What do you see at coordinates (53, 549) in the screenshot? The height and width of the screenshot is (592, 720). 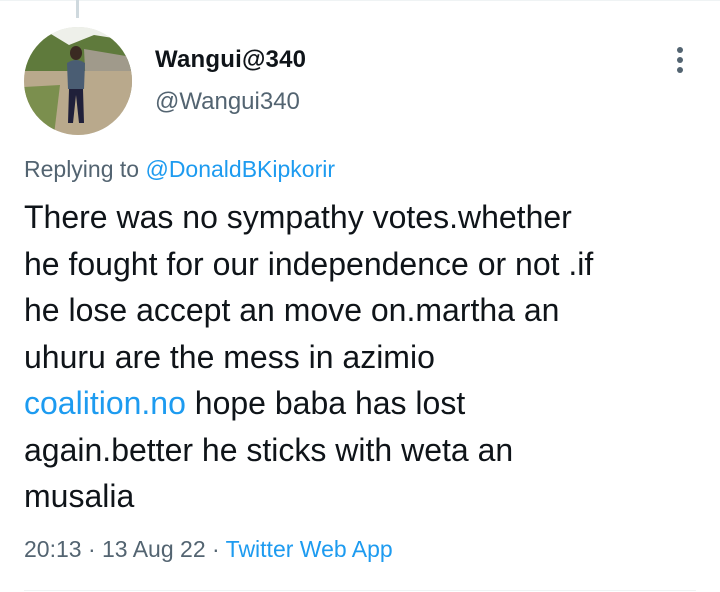 I see `tweet-time: 20:13` at bounding box center [53, 549].